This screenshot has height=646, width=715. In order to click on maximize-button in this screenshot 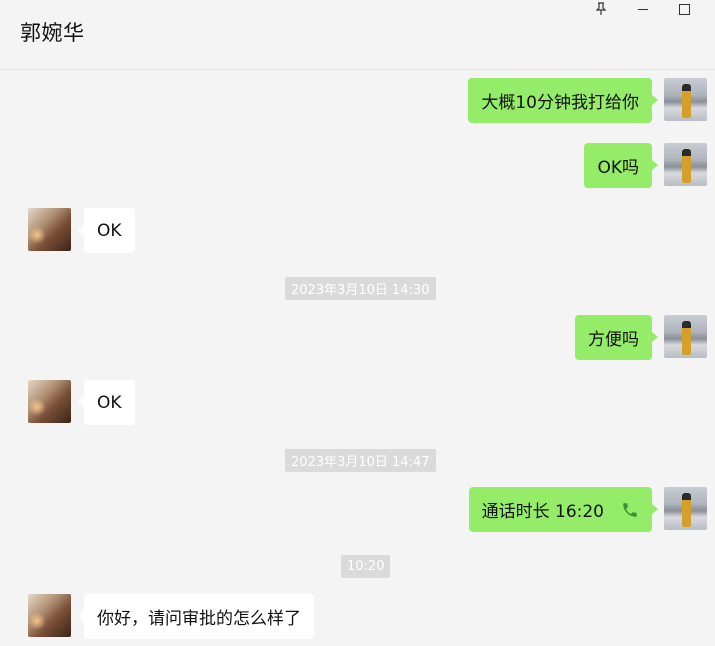, I will do `click(684, 9)`.